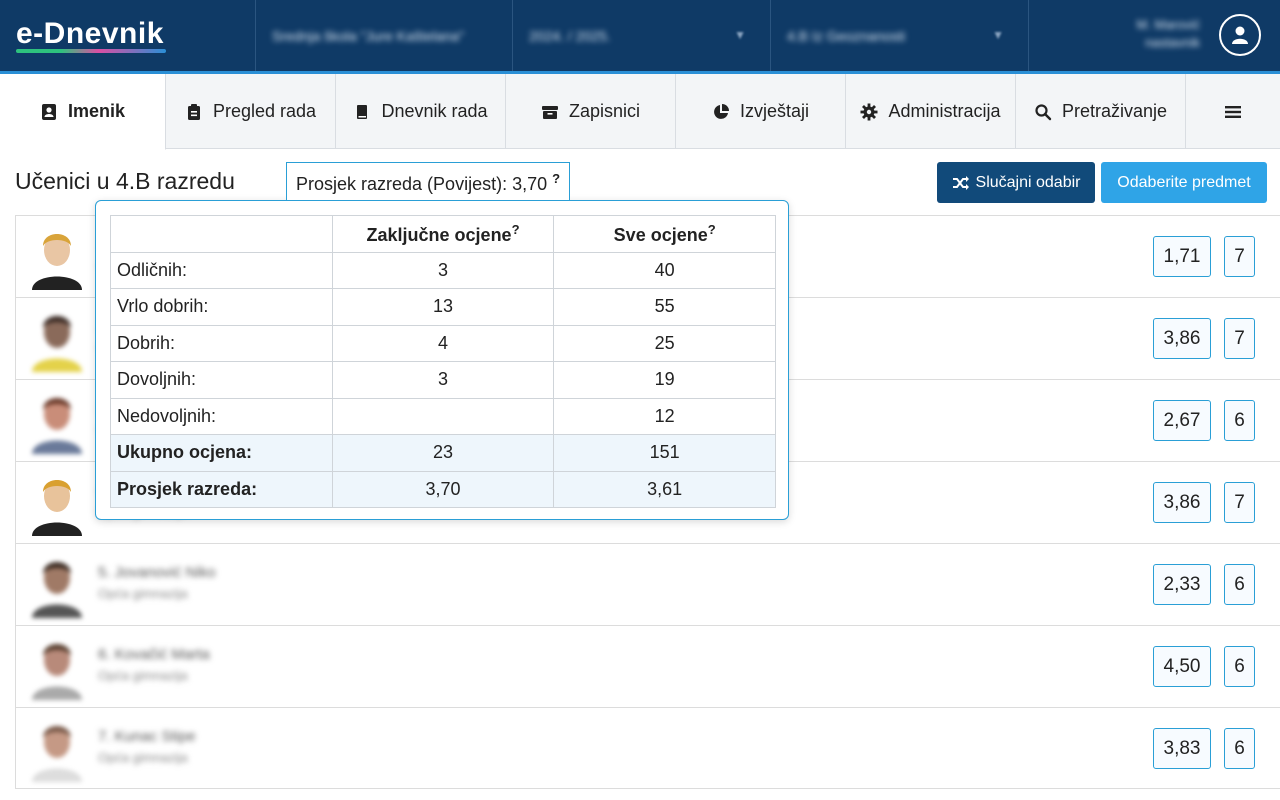 This screenshot has height=800, width=1280. What do you see at coordinates (221, 380) in the screenshot?
I see `grade-label: Dovoljnih:` at bounding box center [221, 380].